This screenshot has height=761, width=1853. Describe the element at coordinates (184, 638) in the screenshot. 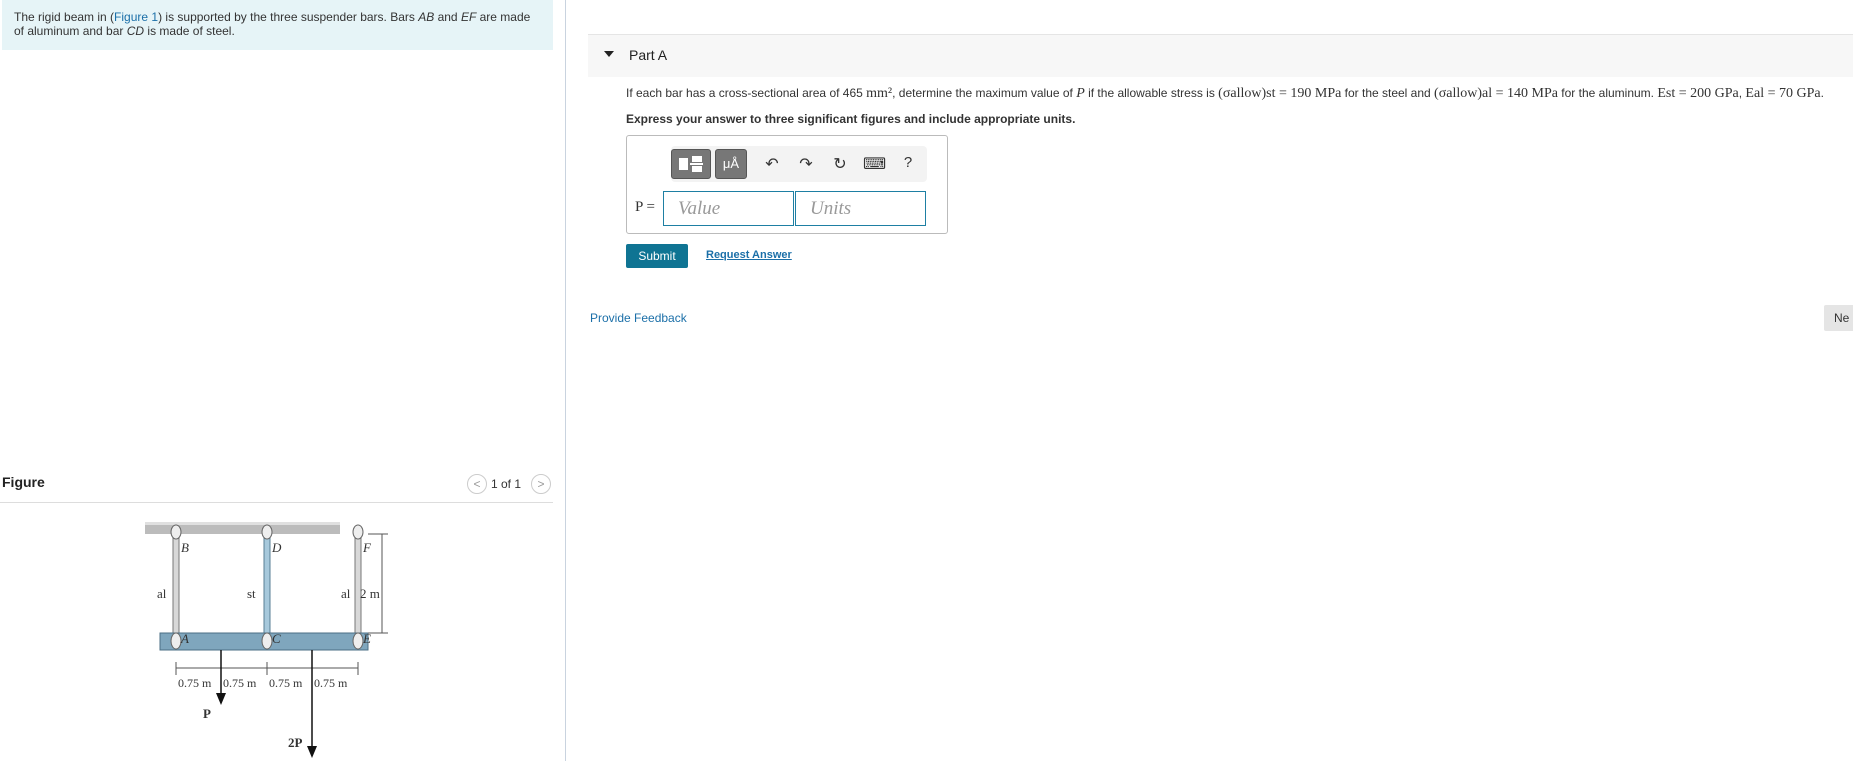

I see `label-a: A` at that location.